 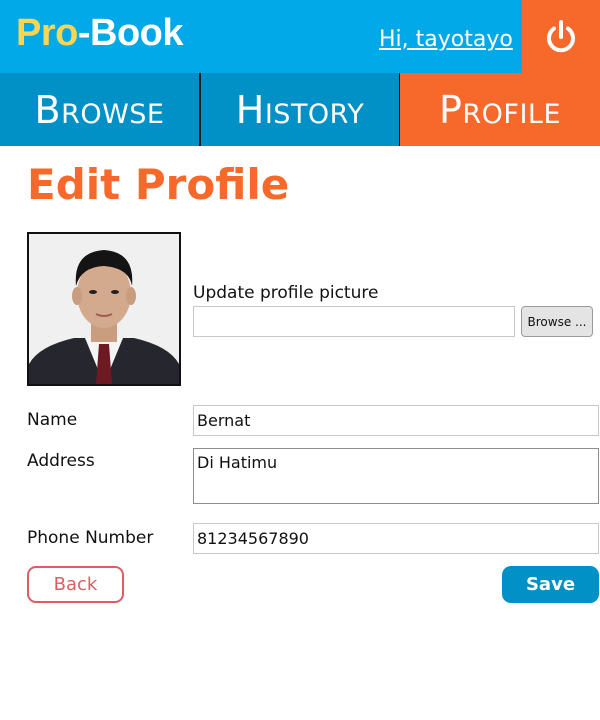 What do you see at coordinates (446, 39) in the screenshot?
I see `user-greeting-link: Hi, tayotayo` at bounding box center [446, 39].